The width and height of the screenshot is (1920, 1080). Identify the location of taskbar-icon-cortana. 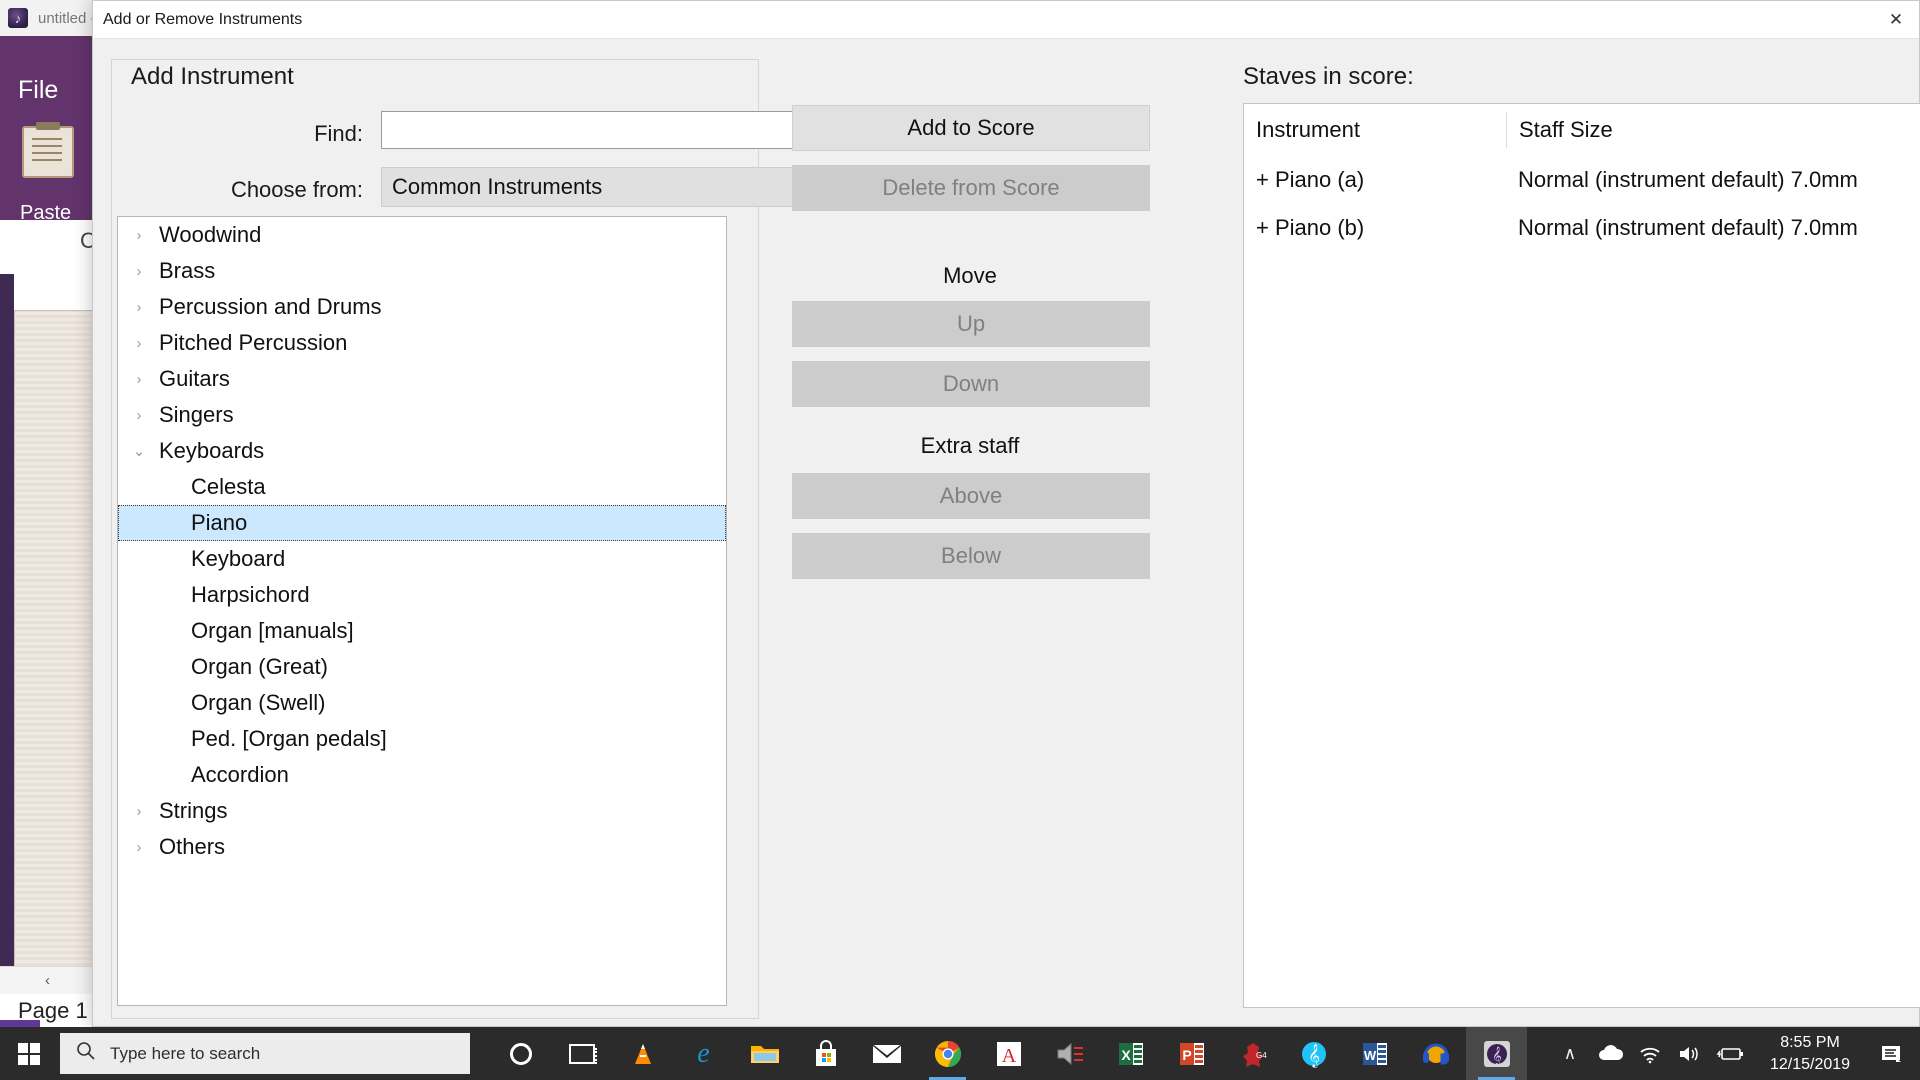
(520, 1053).